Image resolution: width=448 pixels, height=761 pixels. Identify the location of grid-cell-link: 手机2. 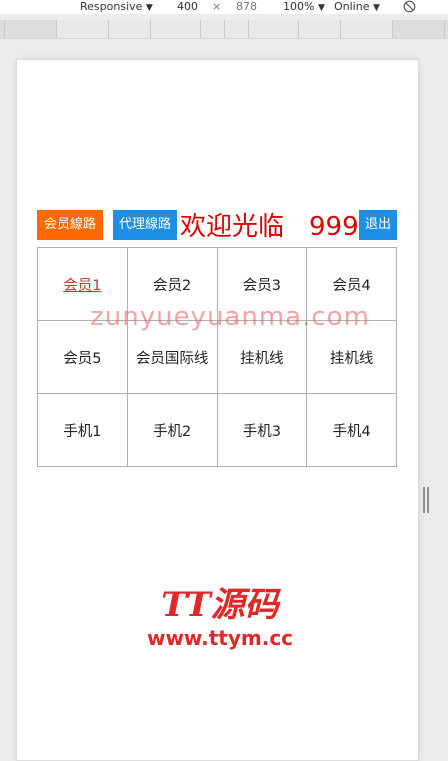
(172, 430).